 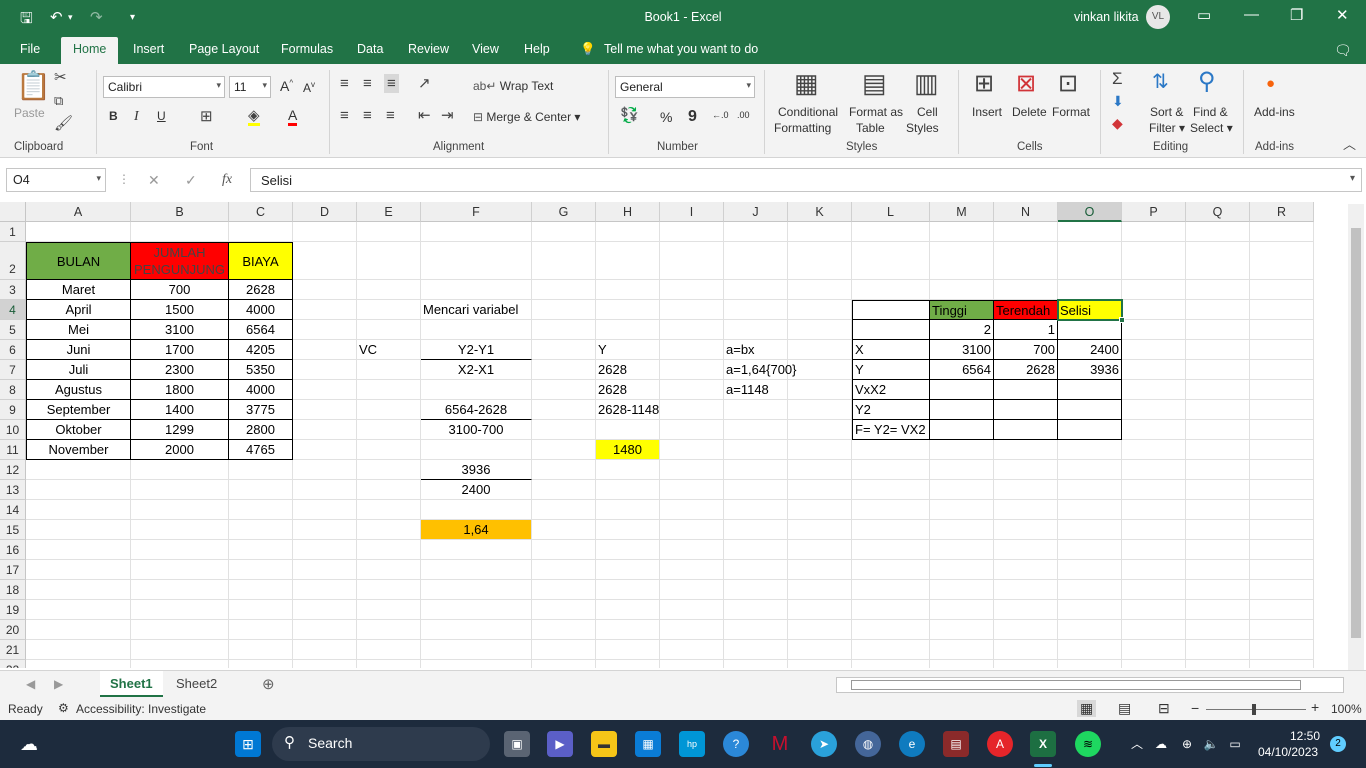 I want to click on cell-l20, so click(x=891, y=630).